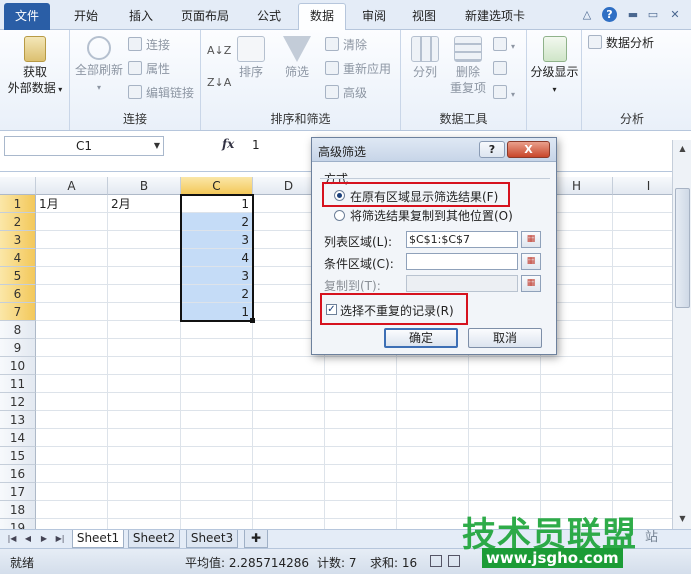 Image resolution: width=691 pixels, height=574 pixels. Describe the element at coordinates (72, 204) in the screenshot. I see `cell: 1月` at that location.